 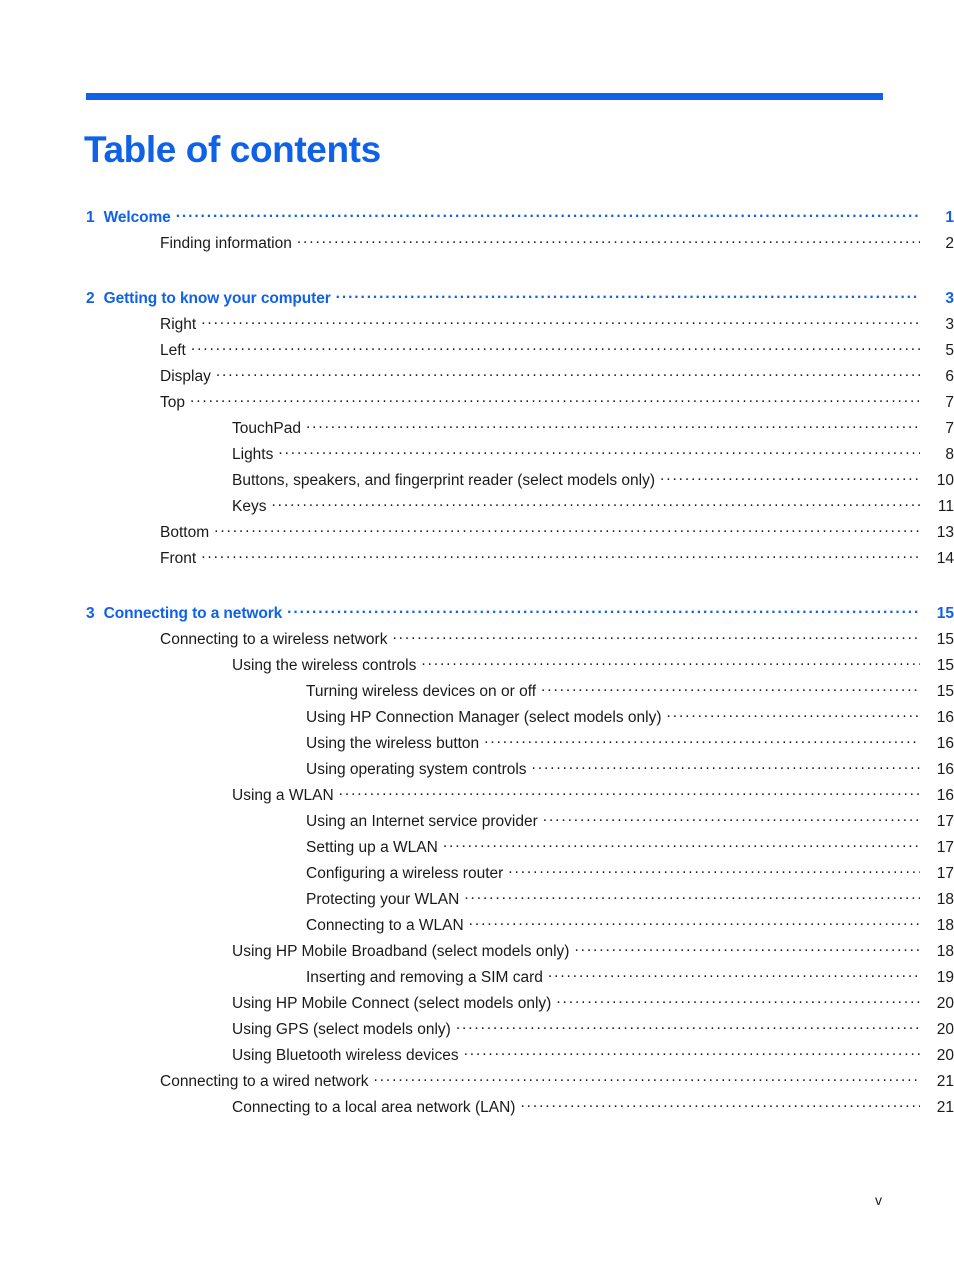 I want to click on toc-entry: Using an Internet service provider 17, so click(x=477, y=823).